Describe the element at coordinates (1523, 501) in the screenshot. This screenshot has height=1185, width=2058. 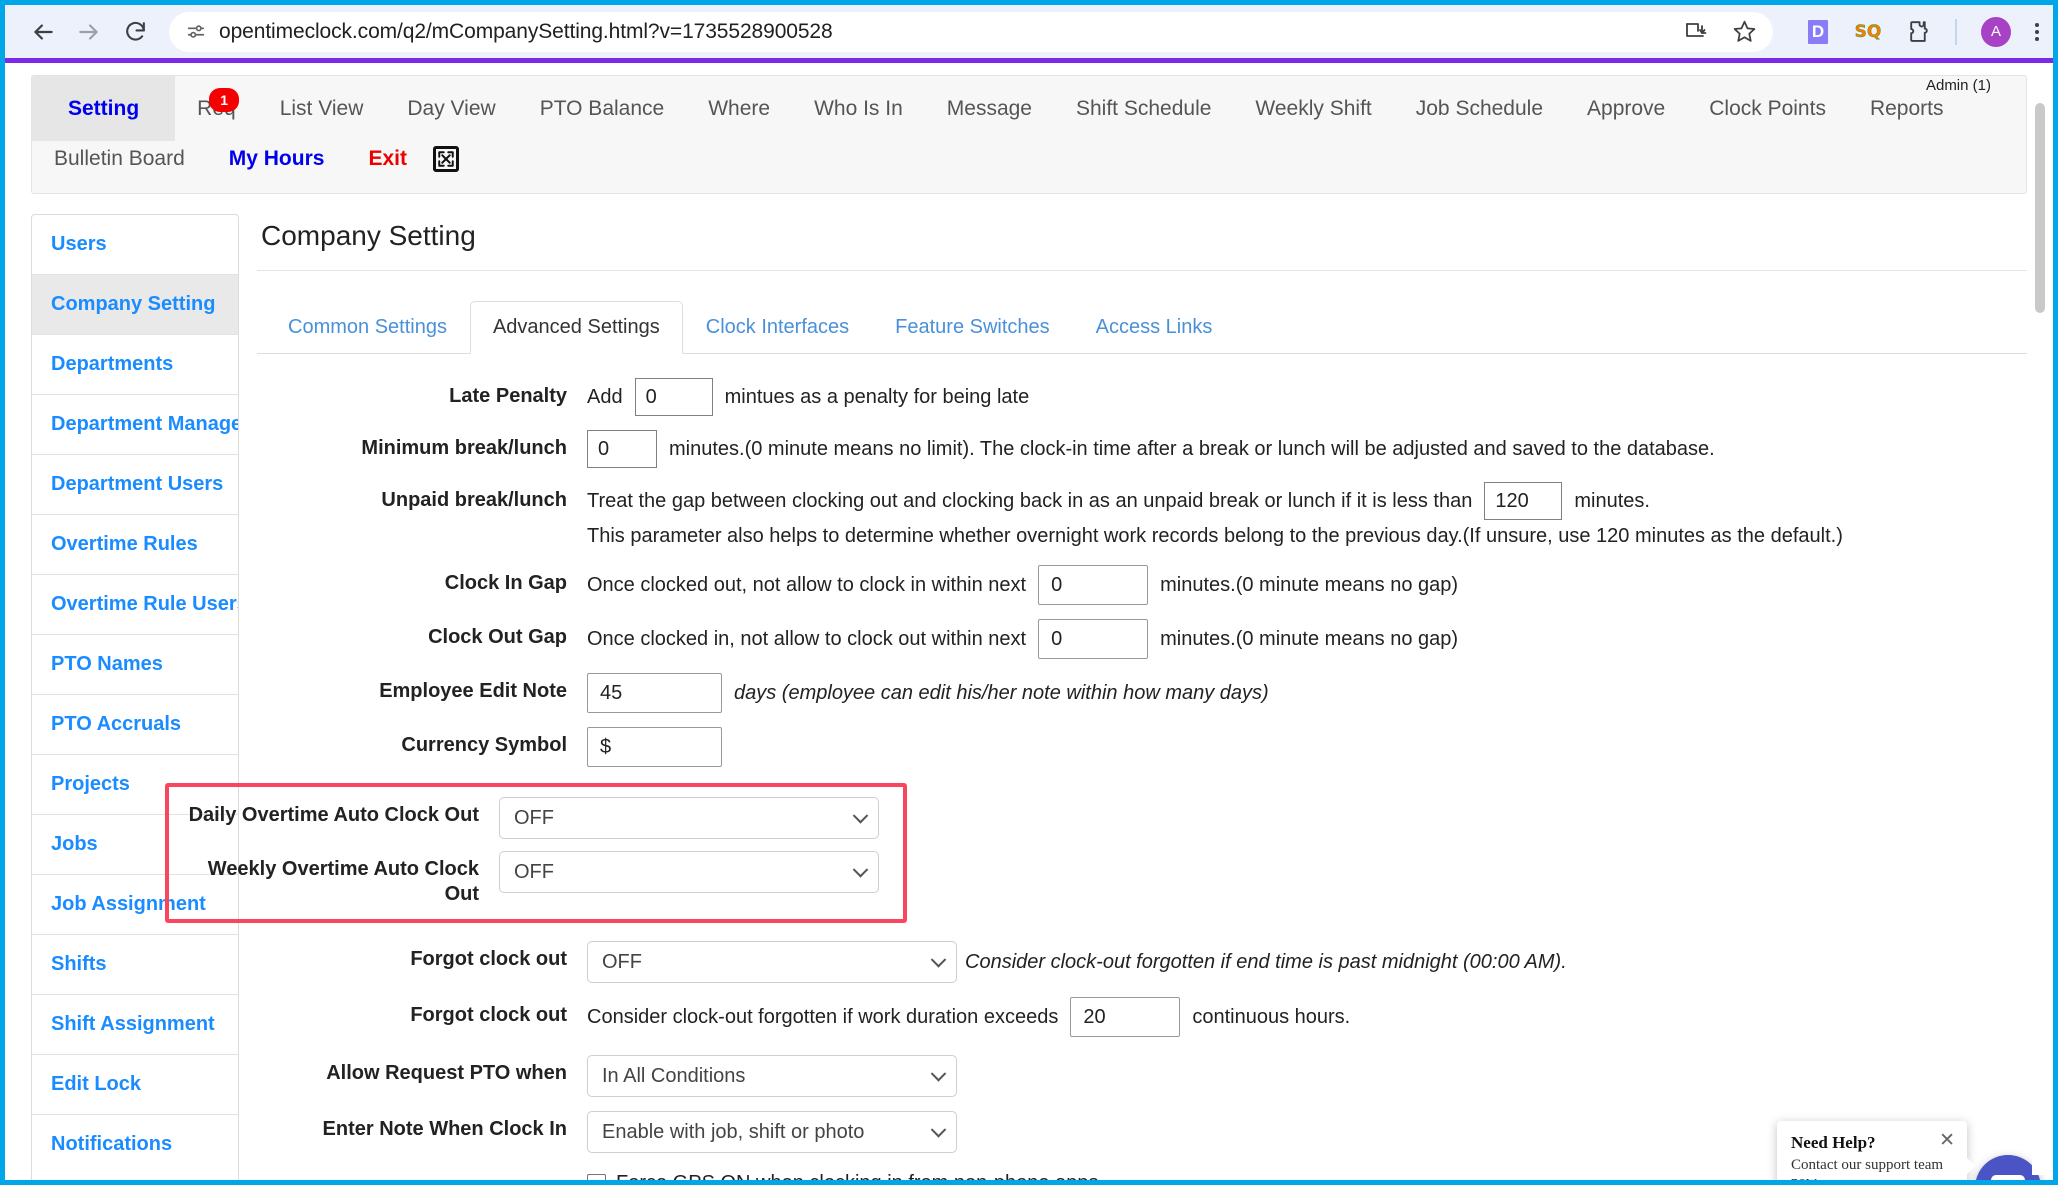
I see `unpaid-break-input` at that location.